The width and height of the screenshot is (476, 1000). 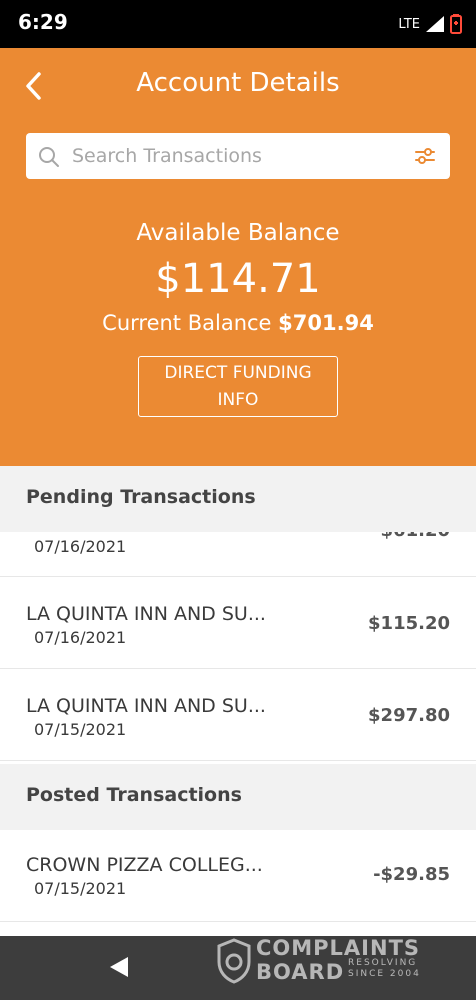 I want to click on status-bar: 6:29 LTE, so click(x=238, y=24).